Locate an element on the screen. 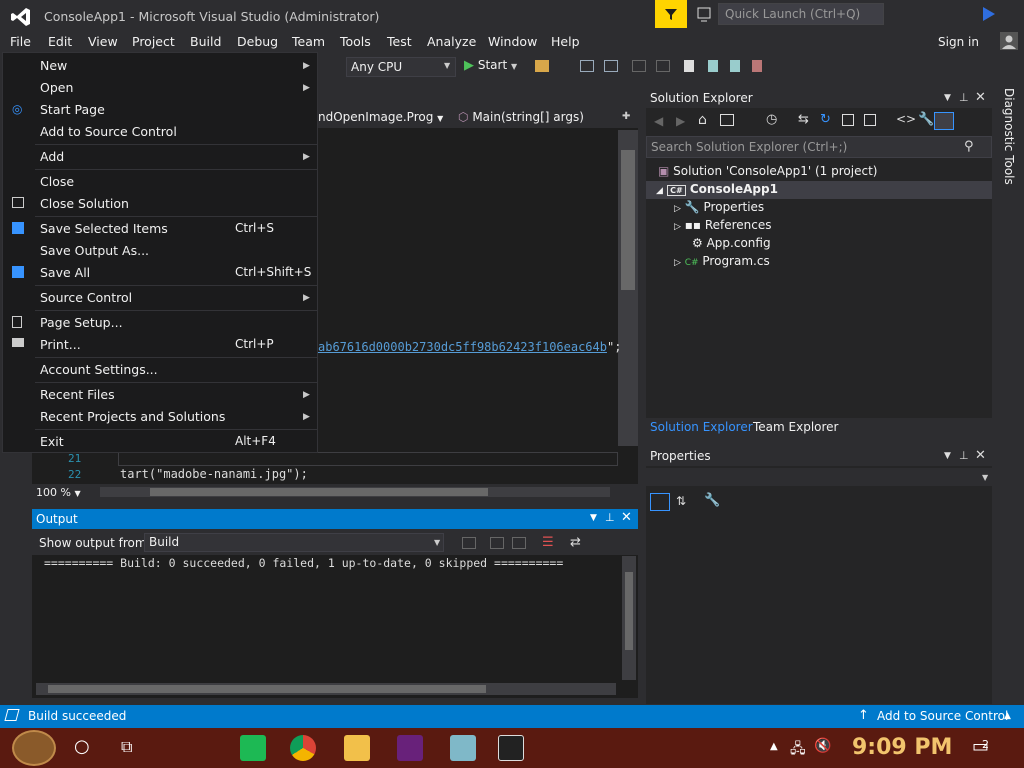 The image size is (1024, 768). chevron-up-icon: ▲ is located at coordinates (774, 746).